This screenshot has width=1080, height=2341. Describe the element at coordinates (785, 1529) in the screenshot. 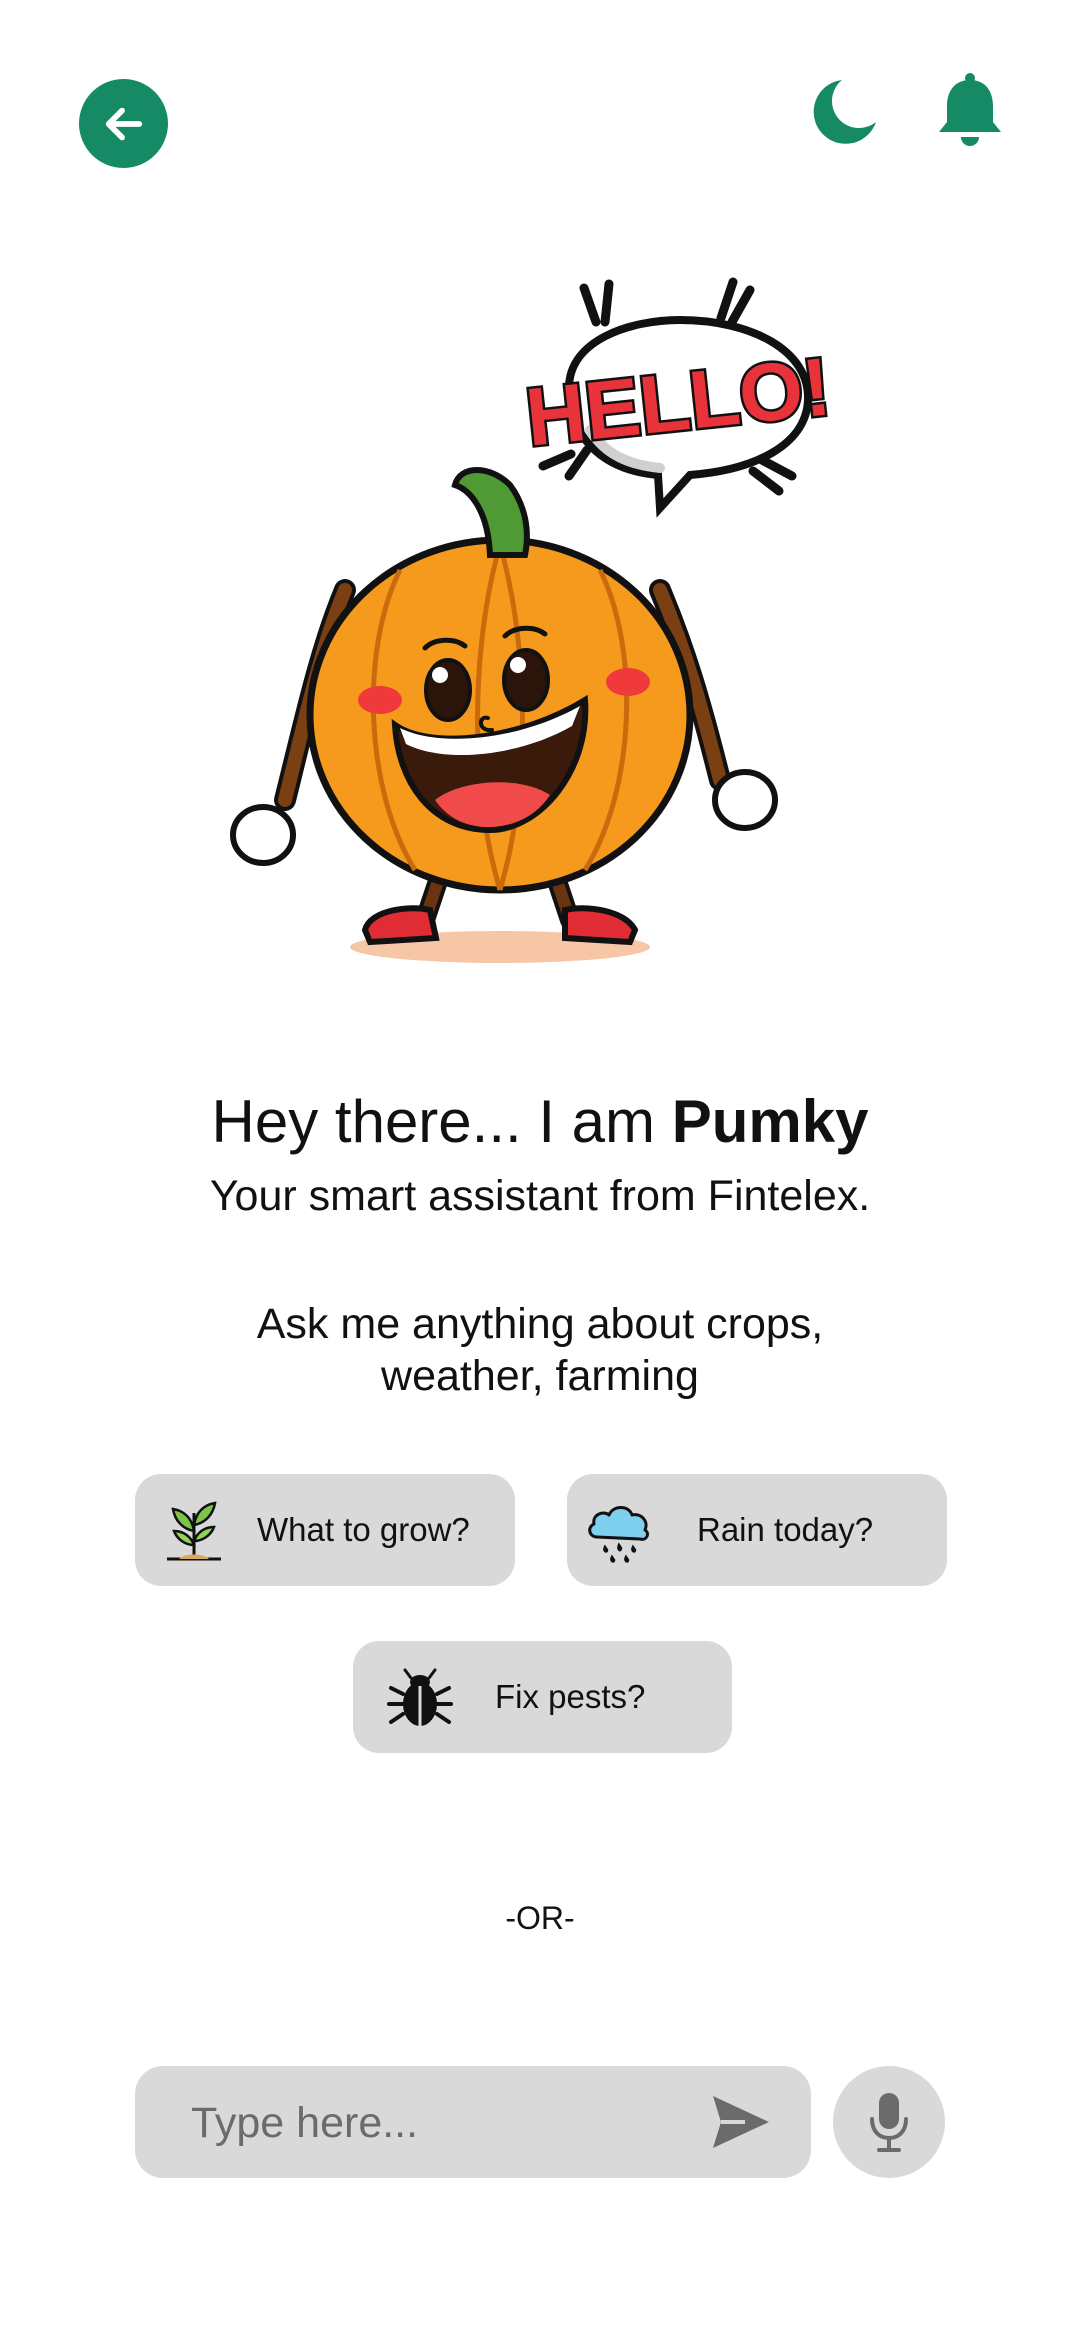

I see `suggestion-label: Rain today?` at that location.